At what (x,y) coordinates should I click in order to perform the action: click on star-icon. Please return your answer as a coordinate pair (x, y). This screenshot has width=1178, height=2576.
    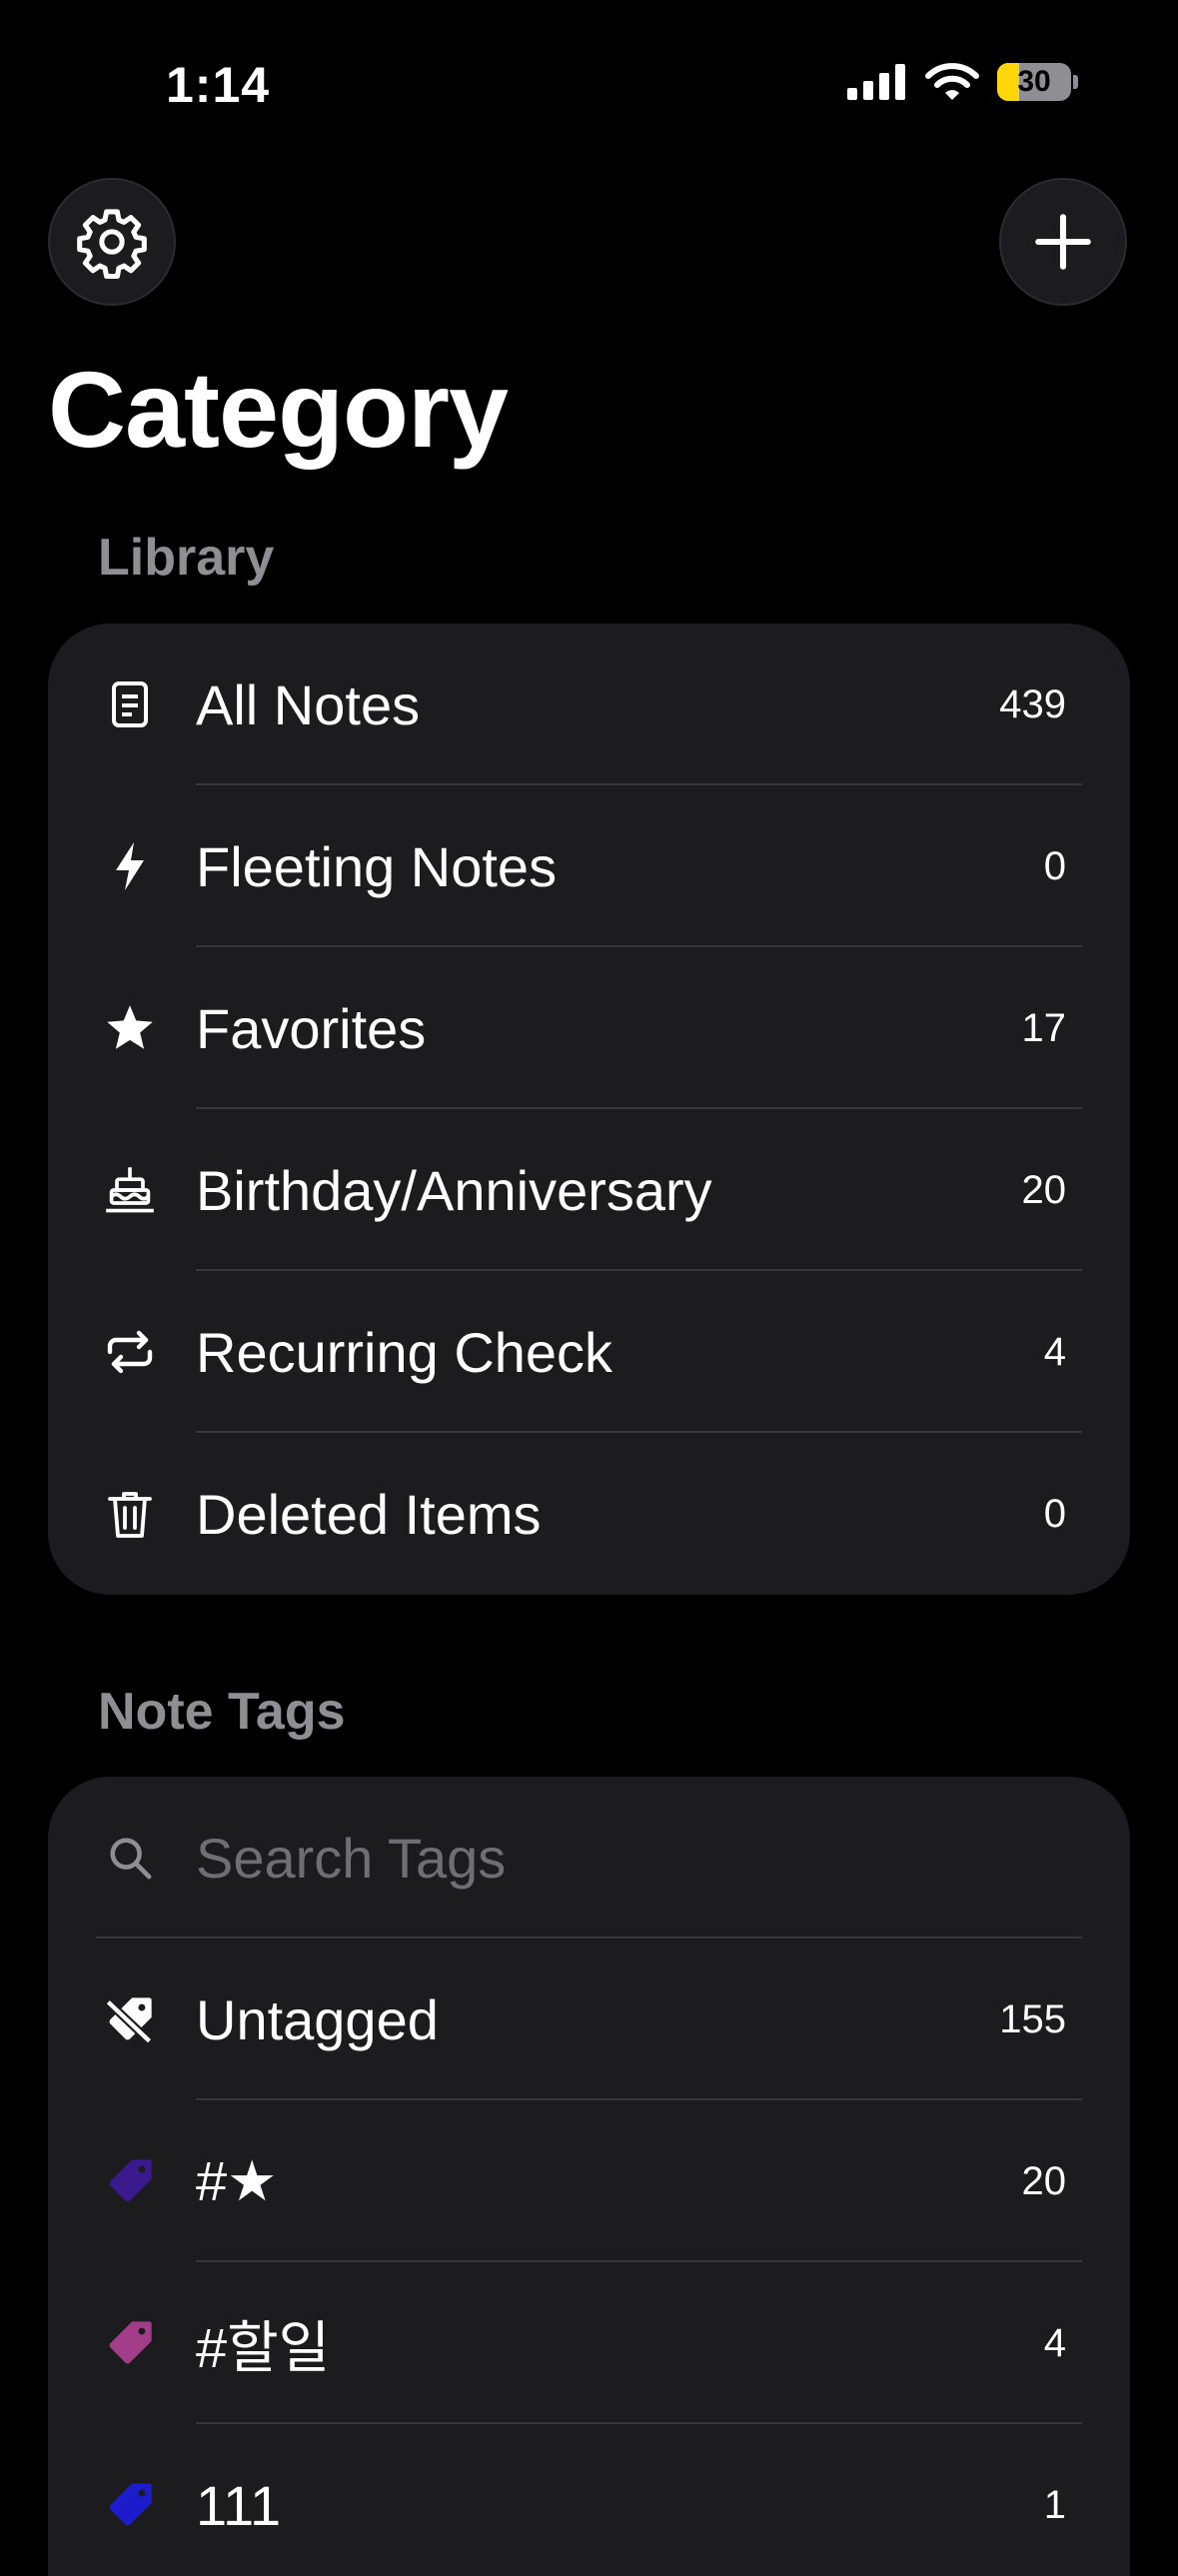
    Looking at the image, I should click on (130, 1028).